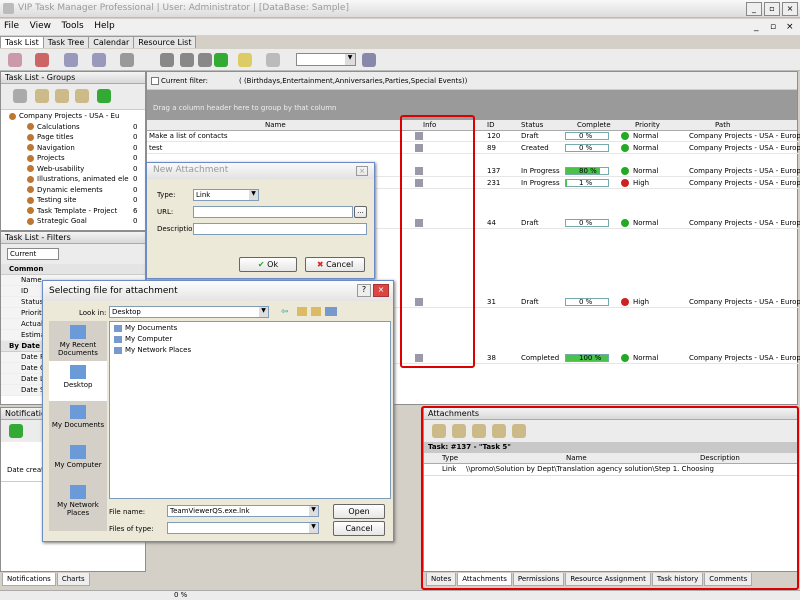 The width and height of the screenshot is (800, 600). What do you see at coordinates (490, 125) in the screenshot?
I see `column-id: ID` at bounding box center [490, 125].